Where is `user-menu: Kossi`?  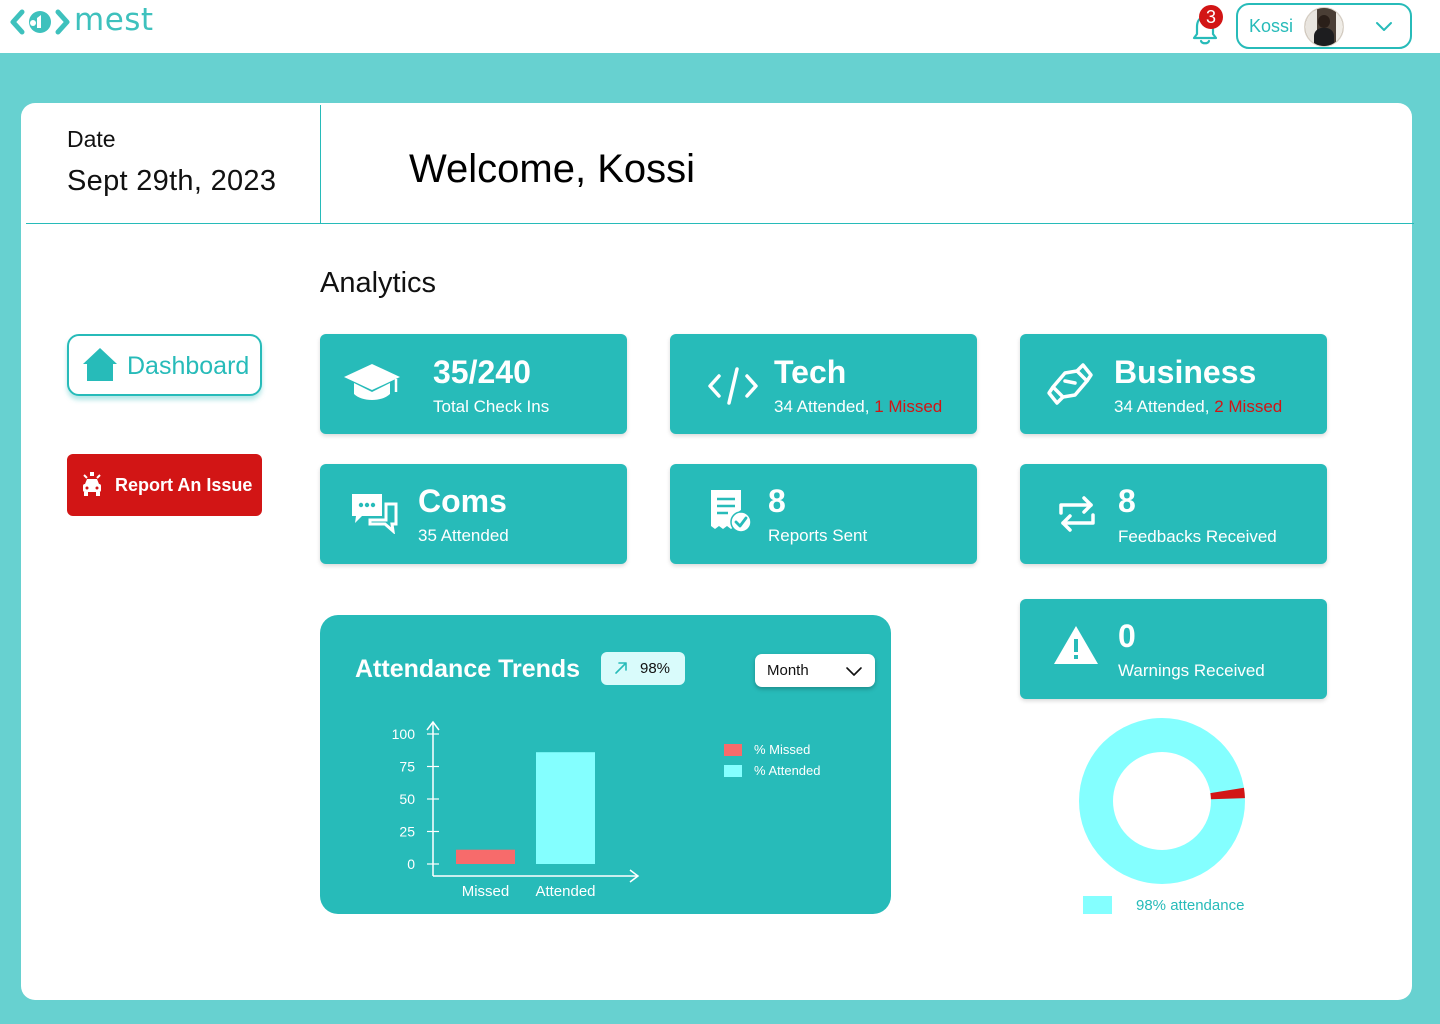 user-menu: Kossi is located at coordinates (1324, 26).